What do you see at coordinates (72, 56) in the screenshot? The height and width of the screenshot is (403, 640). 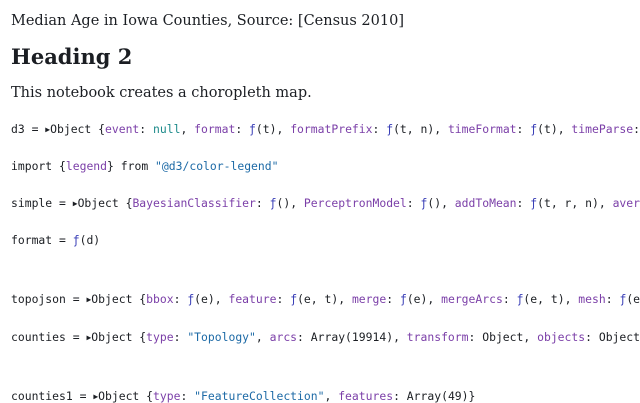 I see `heading-2: Heading 2` at bounding box center [72, 56].